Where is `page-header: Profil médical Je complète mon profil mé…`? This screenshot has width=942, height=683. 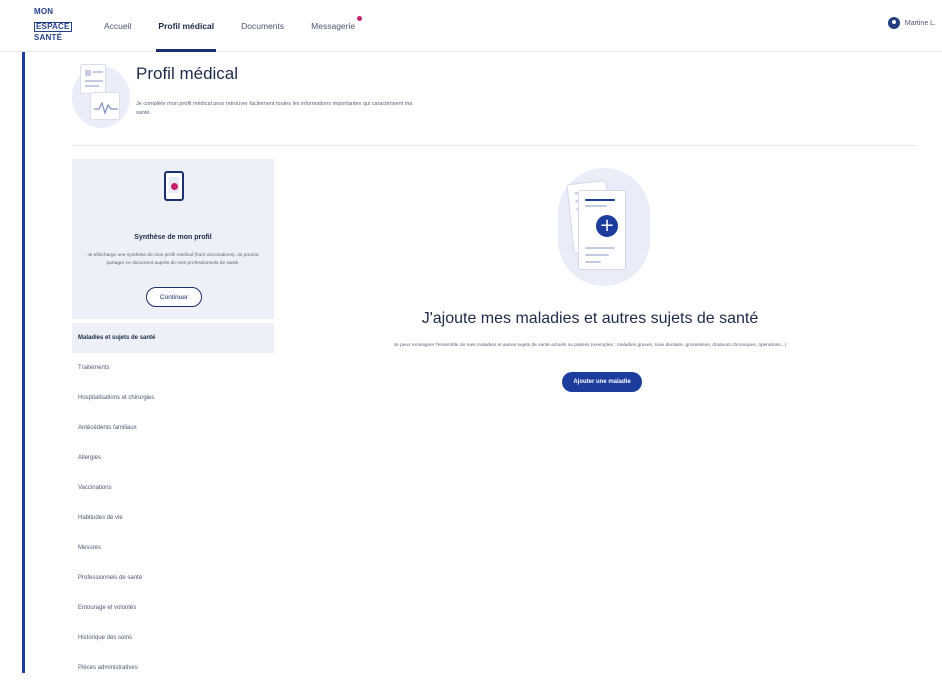
page-header: Profil médical Je complète mon profil mé… is located at coordinates (494, 100).